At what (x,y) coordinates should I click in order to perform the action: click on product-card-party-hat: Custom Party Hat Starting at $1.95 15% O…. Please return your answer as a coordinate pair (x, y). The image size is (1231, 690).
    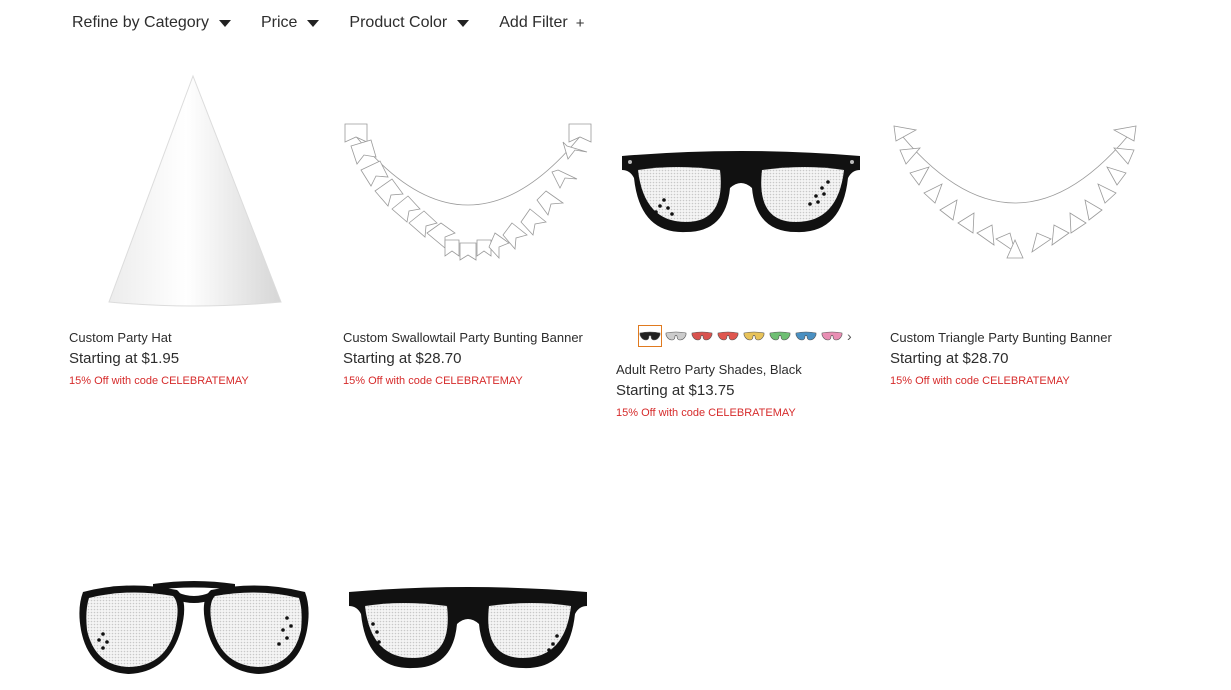
    Looking at the image, I should click on (194, 230).